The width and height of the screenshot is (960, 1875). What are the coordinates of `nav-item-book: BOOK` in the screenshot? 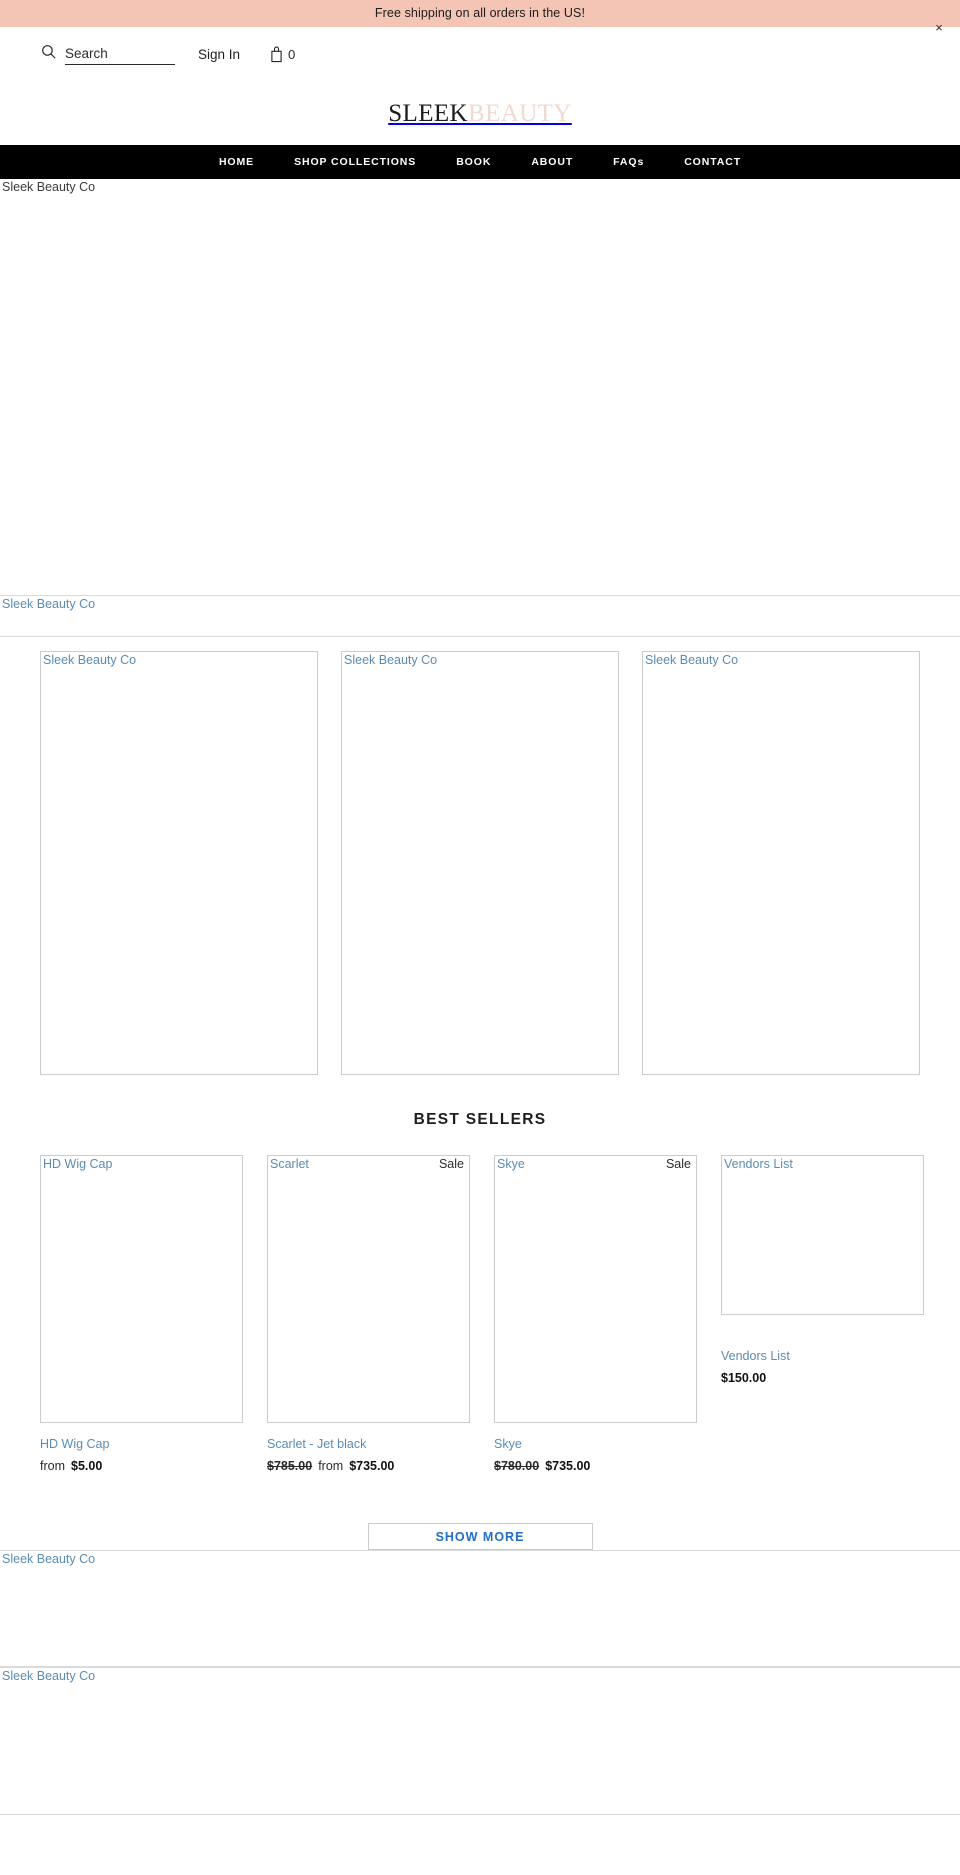 It's located at (473, 162).